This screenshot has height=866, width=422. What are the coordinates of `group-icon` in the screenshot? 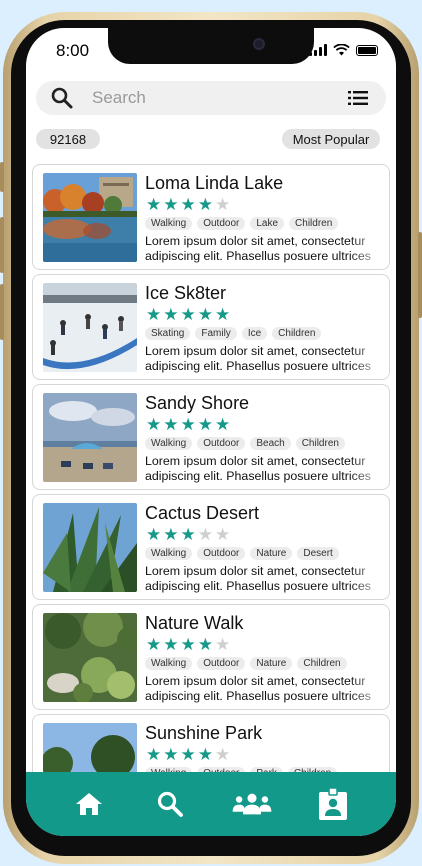 It's located at (252, 804).